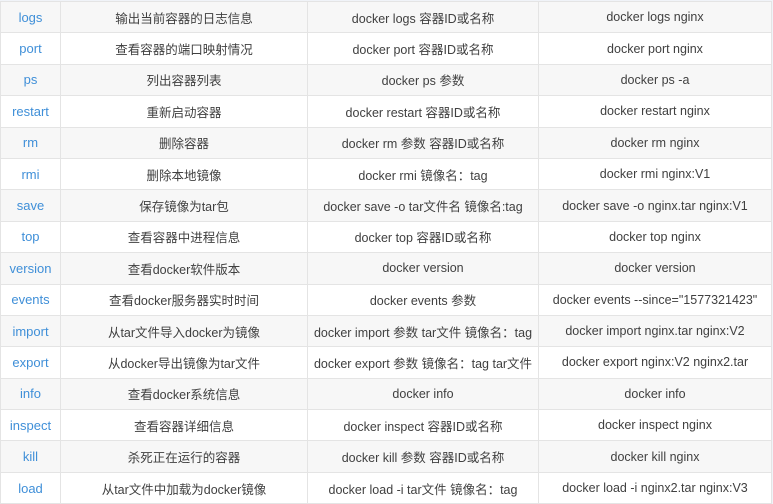  Describe the element at coordinates (30, 456) in the screenshot. I see `command-link: kill` at that location.